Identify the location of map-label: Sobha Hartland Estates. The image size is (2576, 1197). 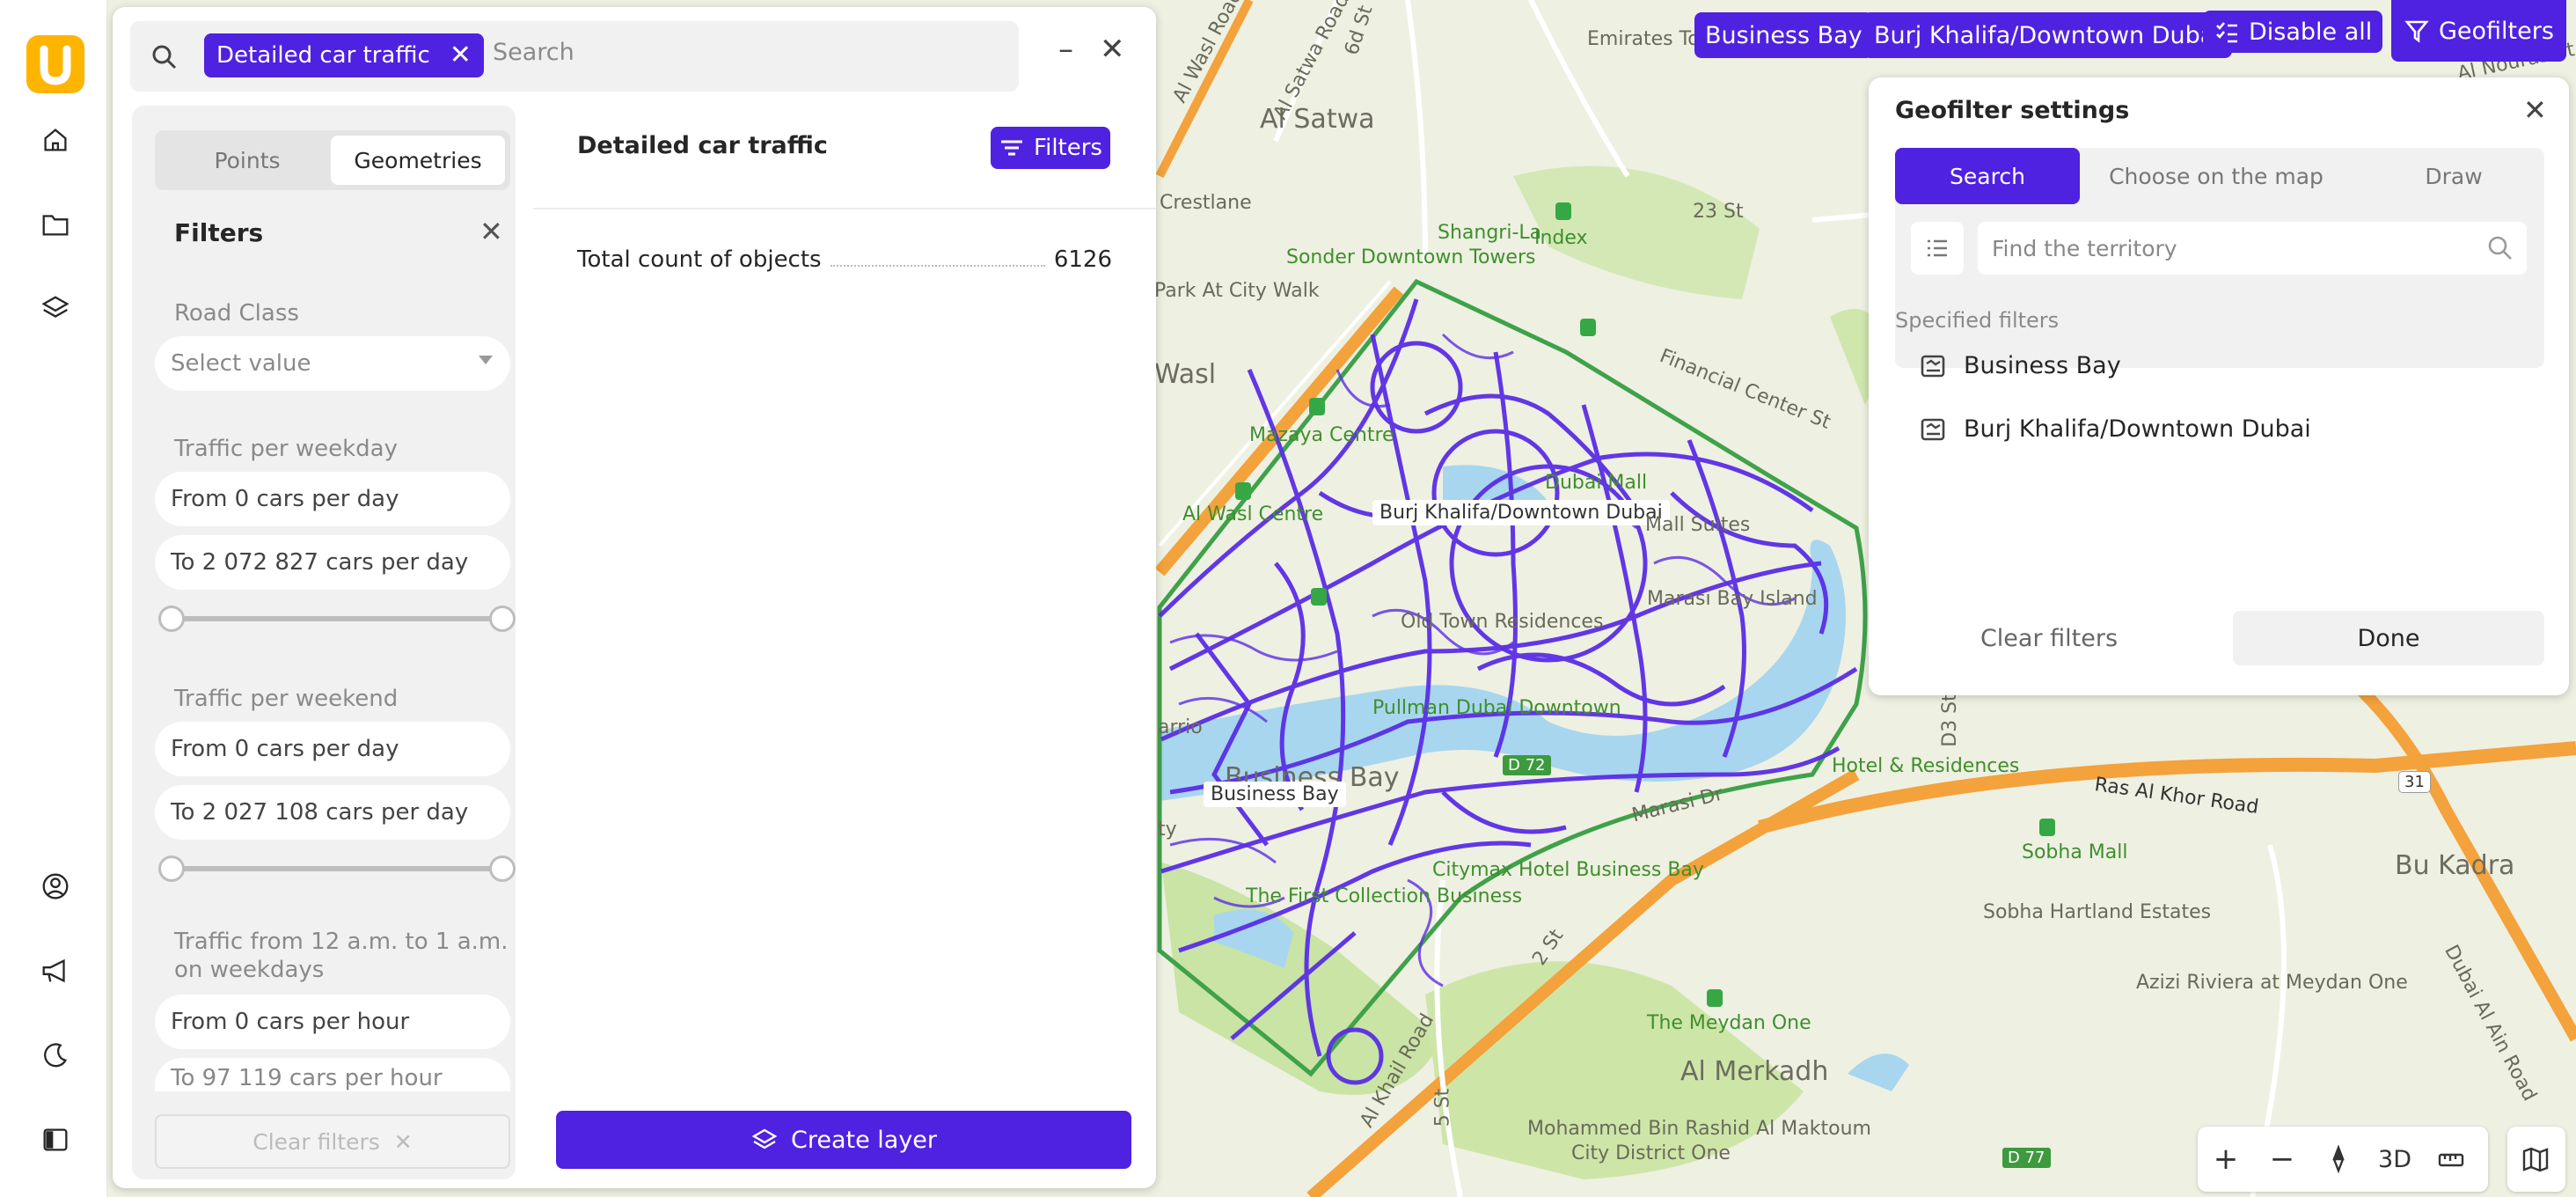
(2097, 912).